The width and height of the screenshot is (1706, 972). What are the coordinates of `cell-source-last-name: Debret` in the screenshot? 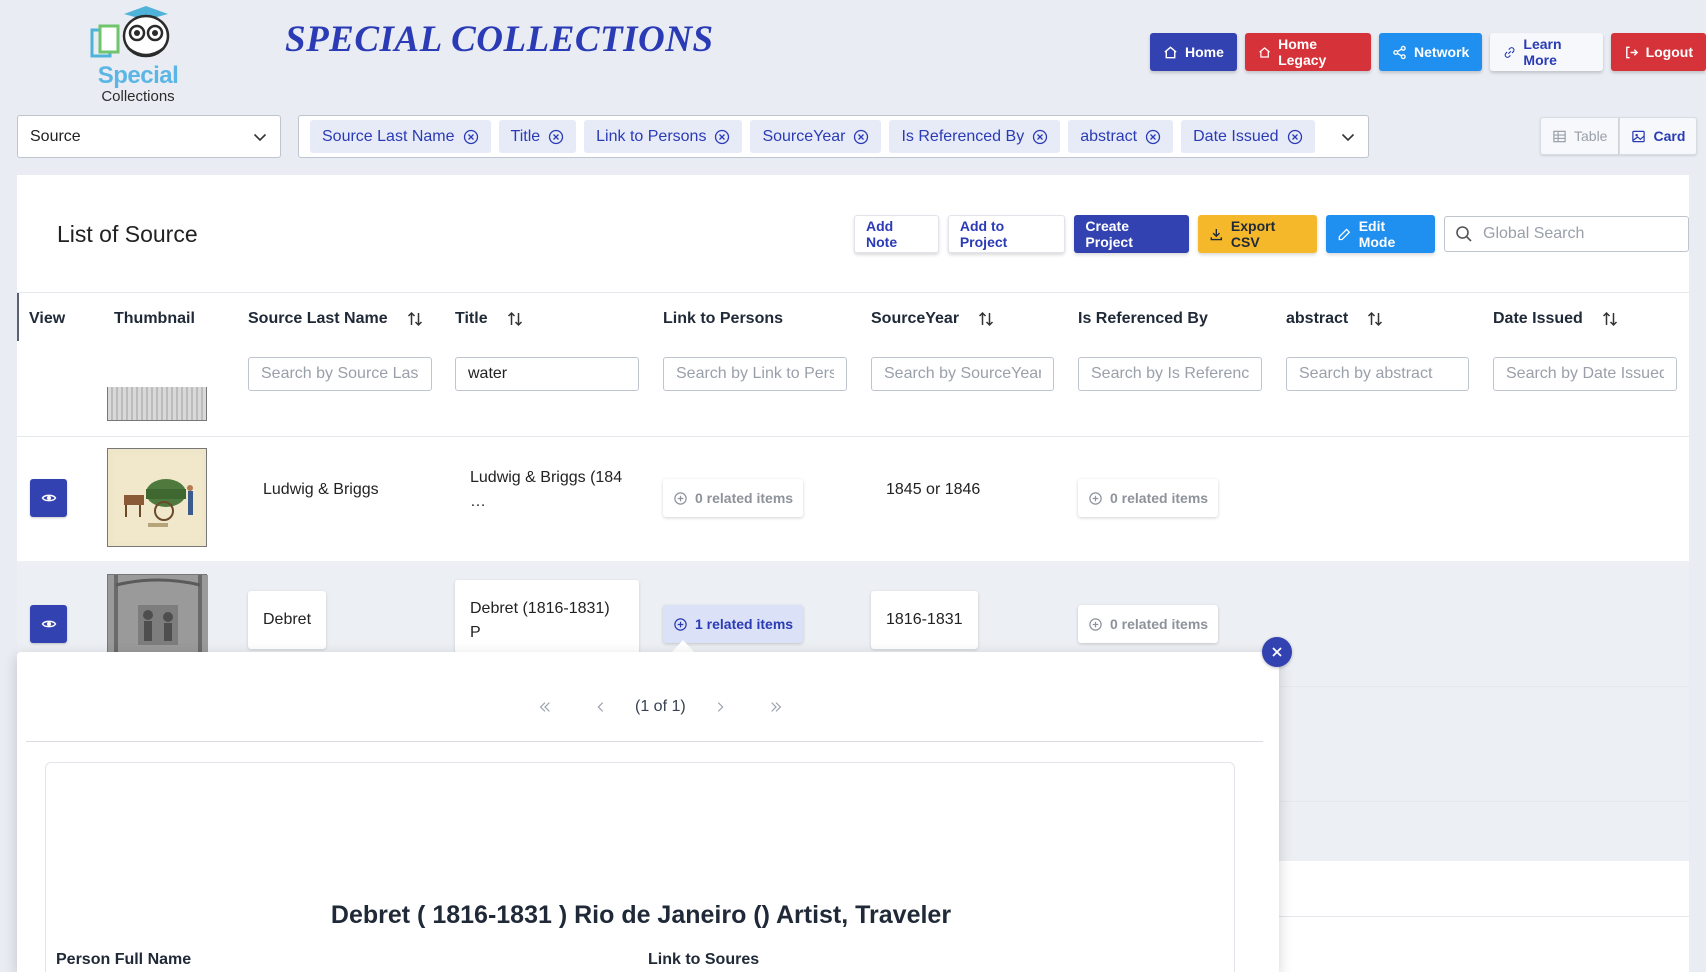 It's located at (287, 620).